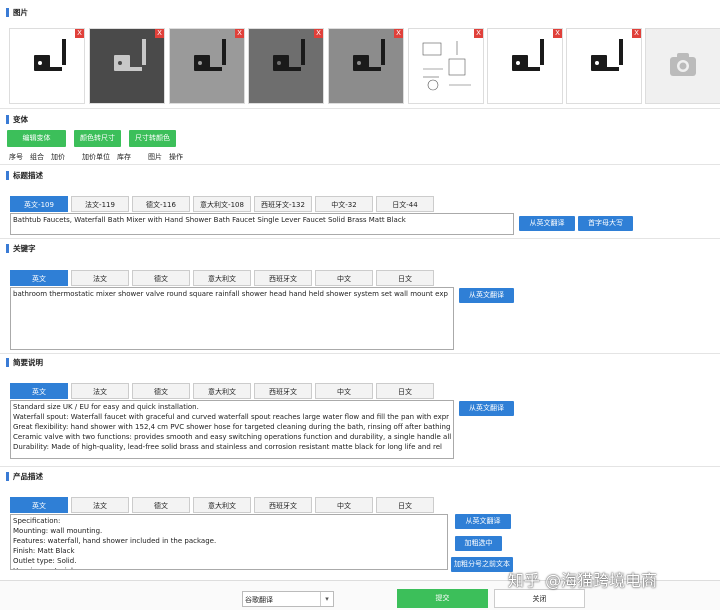 This screenshot has height=610, width=720. What do you see at coordinates (28, 175) in the screenshot?
I see `title-section-title: 标题描述` at bounding box center [28, 175].